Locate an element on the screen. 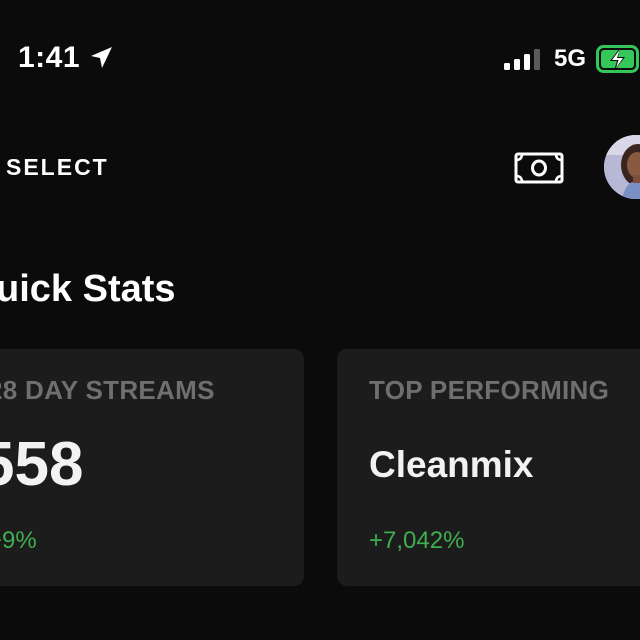  stat-card-change: +7,042% is located at coordinates (417, 540).